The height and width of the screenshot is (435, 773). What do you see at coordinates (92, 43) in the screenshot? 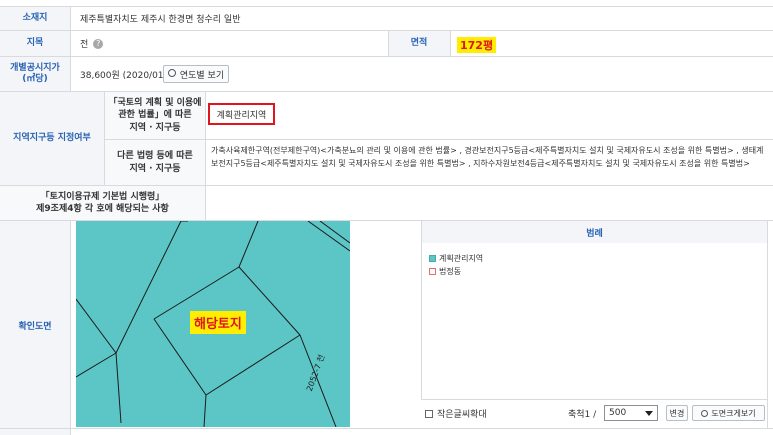
I see `land-category-value: 전 ?` at bounding box center [92, 43].